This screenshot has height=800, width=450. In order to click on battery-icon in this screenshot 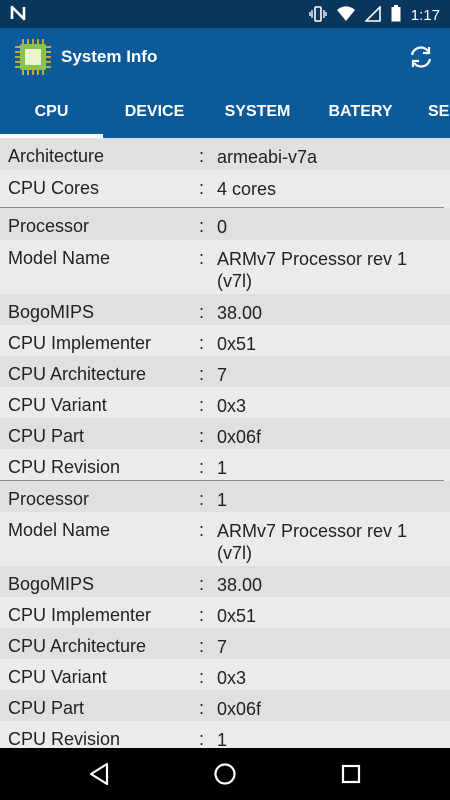, I will do `click(396, 15)`.